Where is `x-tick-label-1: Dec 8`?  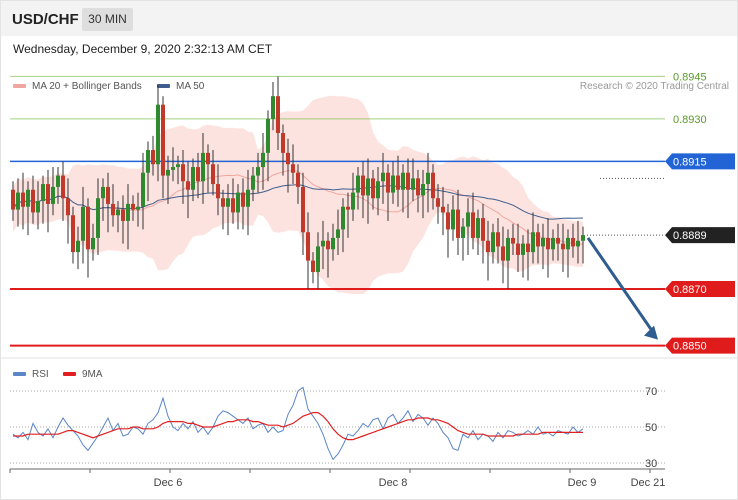
x-tick-label-1: Dec 8 is located at coordinates (393, 483).